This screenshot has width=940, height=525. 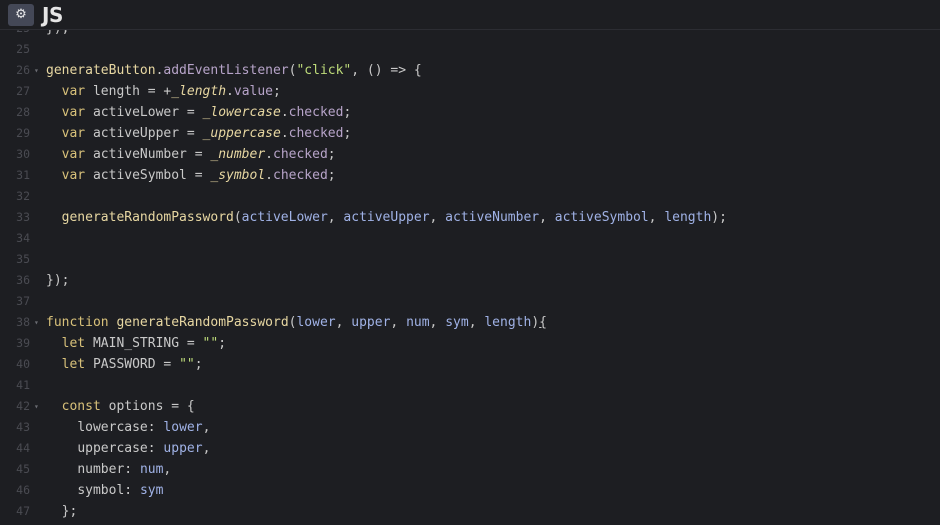 I want to click on code-line: 45 number: num,, so click(x=470, y=469).